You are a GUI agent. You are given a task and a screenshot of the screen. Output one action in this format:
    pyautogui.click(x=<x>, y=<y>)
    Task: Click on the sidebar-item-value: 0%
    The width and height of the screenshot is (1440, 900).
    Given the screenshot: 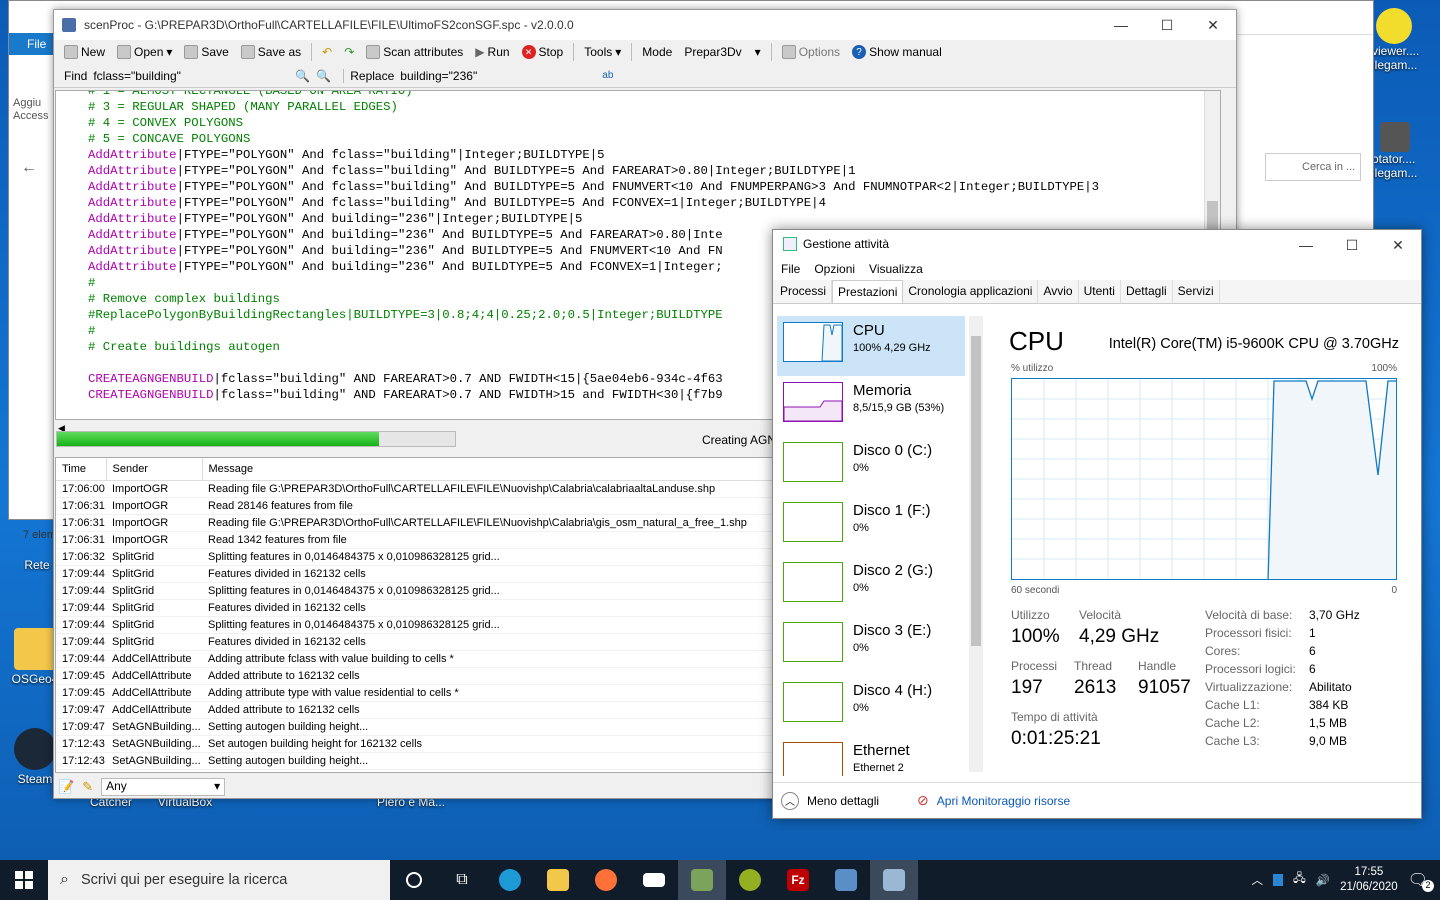 What is the action you would take?
    pyautogui.click(x=861, y=648)
    